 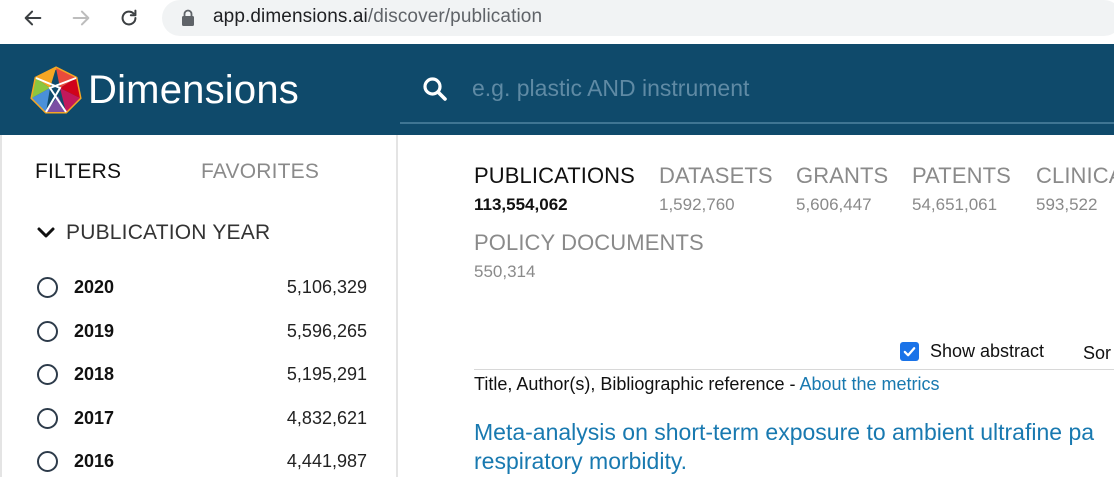 What do you see at coordinates (716, 189) in the screenshot?
I see `tab-datasets: DATASETS 1,592,760` at bounding box center [716, 189].